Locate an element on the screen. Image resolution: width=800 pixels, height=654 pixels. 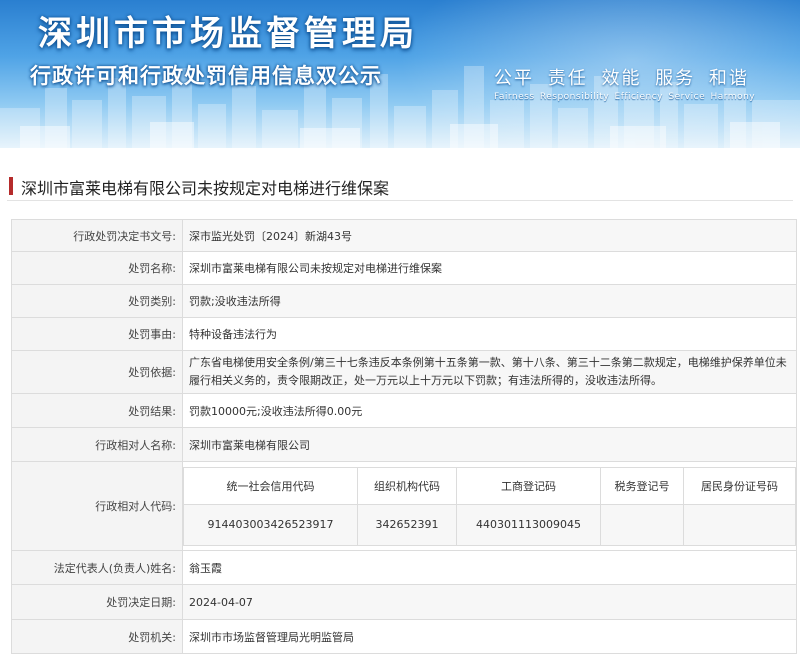
label-basis: 处罚依据: is located at coordinates (97, 372).